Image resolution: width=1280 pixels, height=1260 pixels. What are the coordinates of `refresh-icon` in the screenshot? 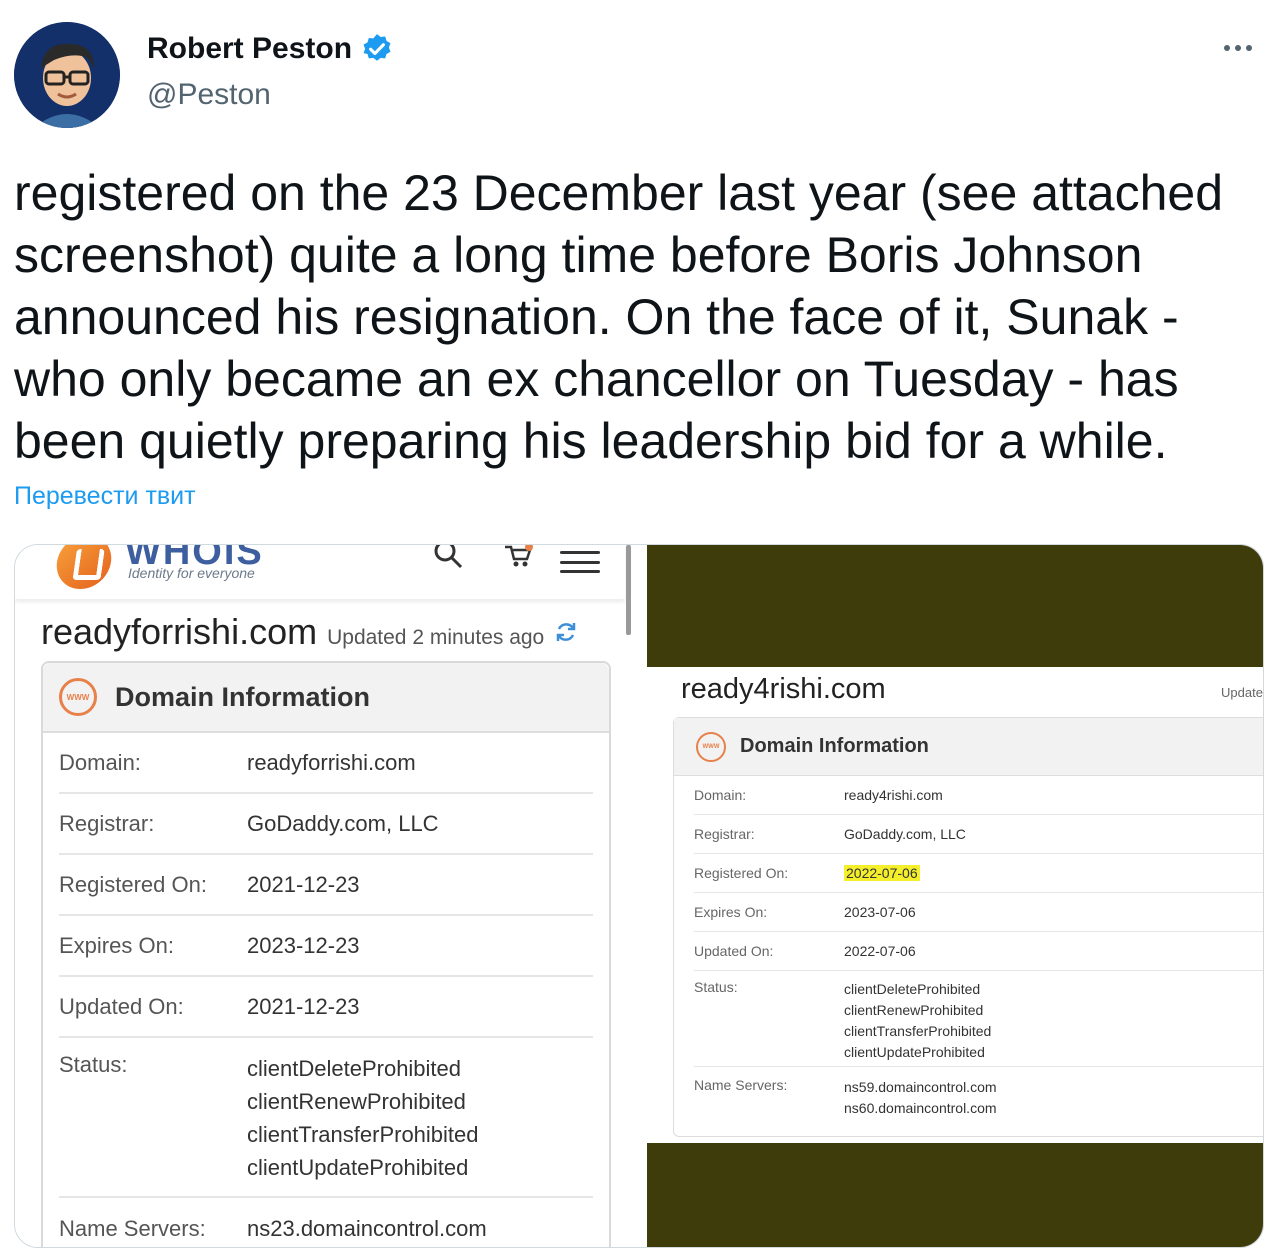 It's located at (566, 632).